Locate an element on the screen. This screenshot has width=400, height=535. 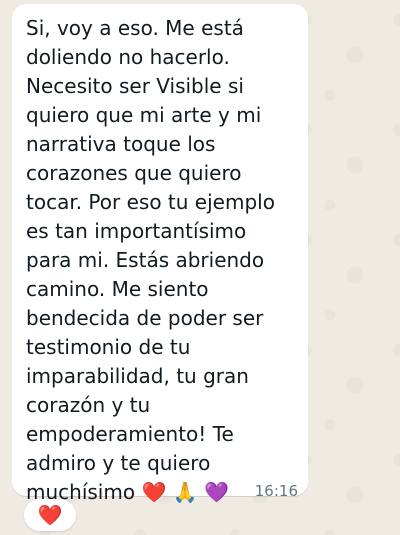
message-timestamp: 16:16 is located at coordinates (276, 491).